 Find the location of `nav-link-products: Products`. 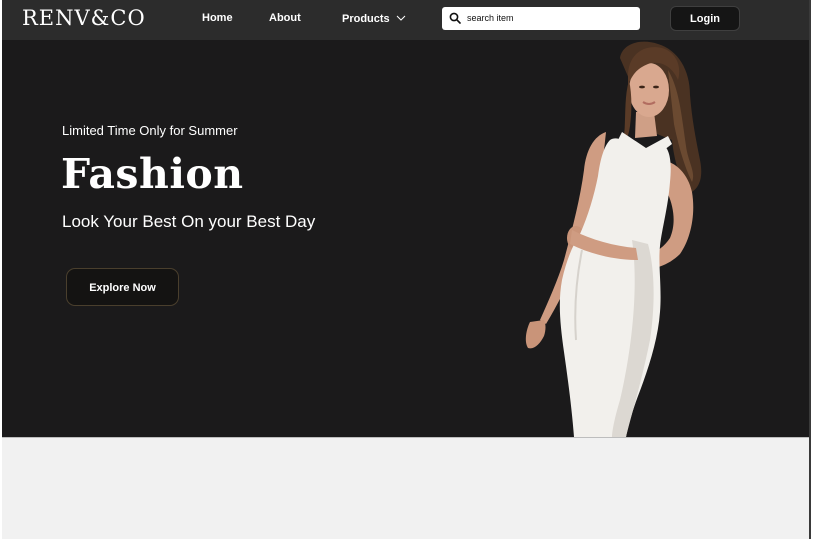

nav-link-products: Products is located at coordinates (374, 18).